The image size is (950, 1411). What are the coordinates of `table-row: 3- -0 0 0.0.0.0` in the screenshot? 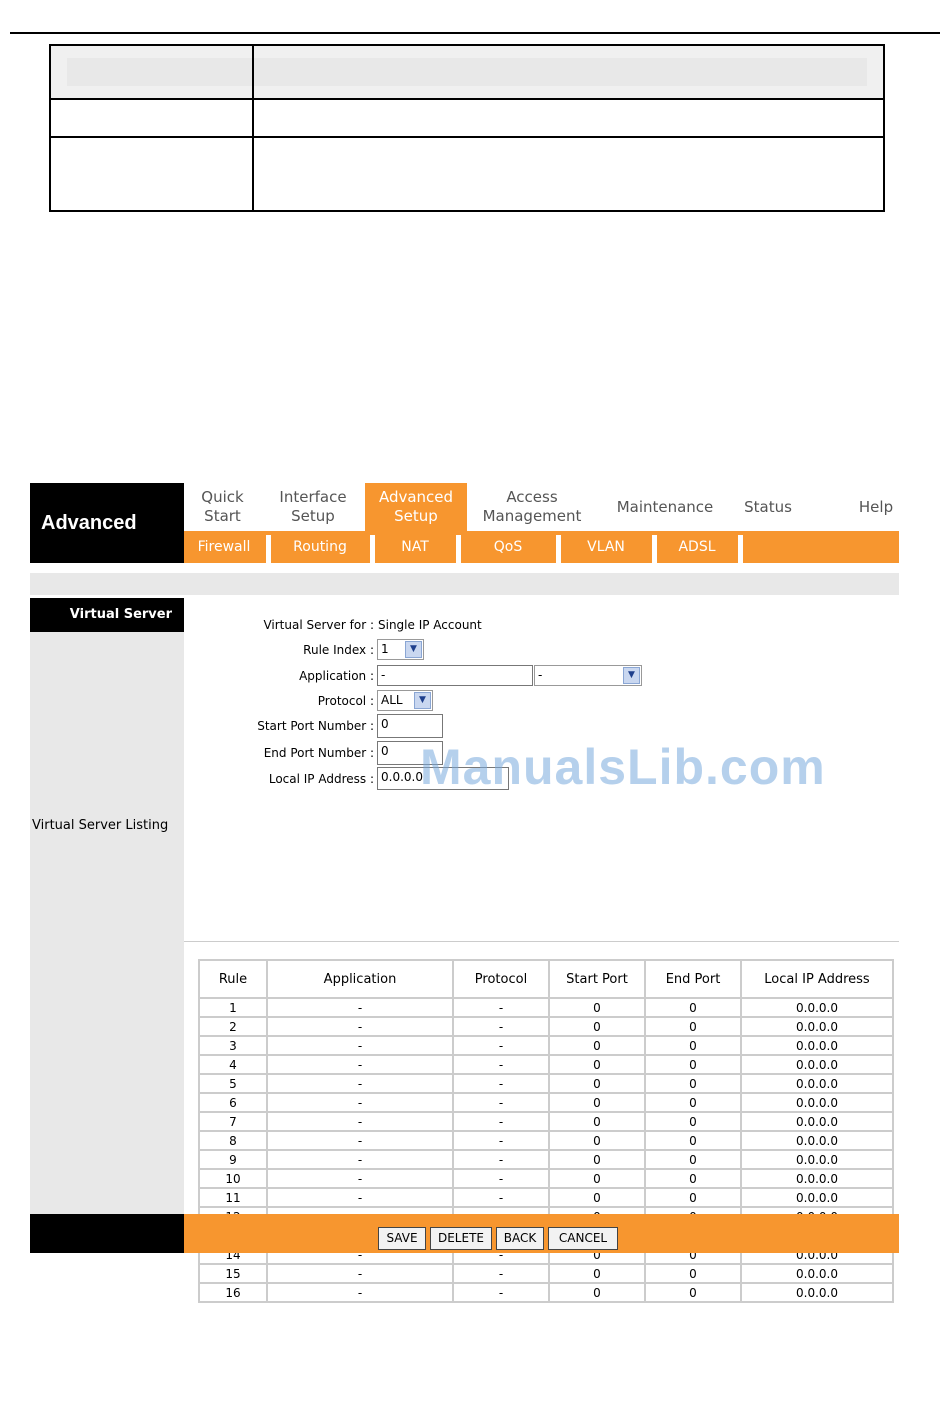 It's located at (546, 1046).